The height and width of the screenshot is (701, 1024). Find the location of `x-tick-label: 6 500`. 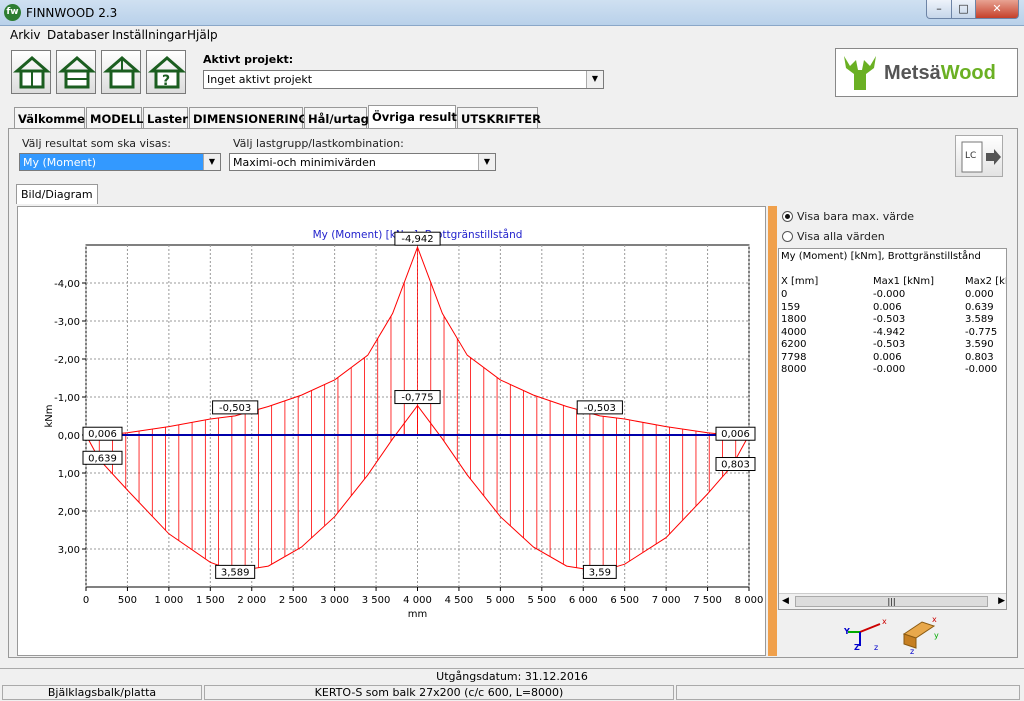

x-tick-label: 6 500 is located at coordinates (624, 600).